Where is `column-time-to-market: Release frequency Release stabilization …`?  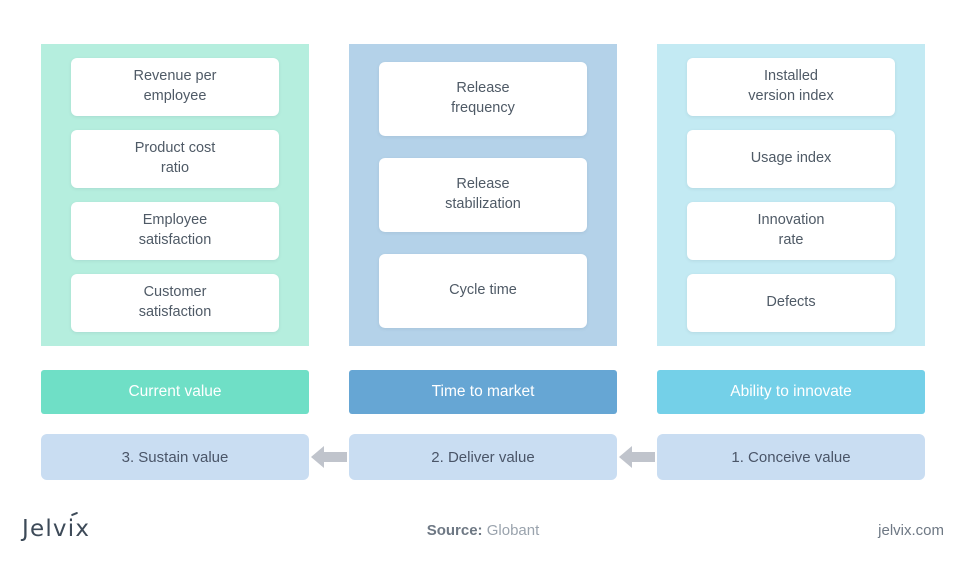
column-time-to-market: Release frequency Release stabilization … is located at coordinates (483, 195).